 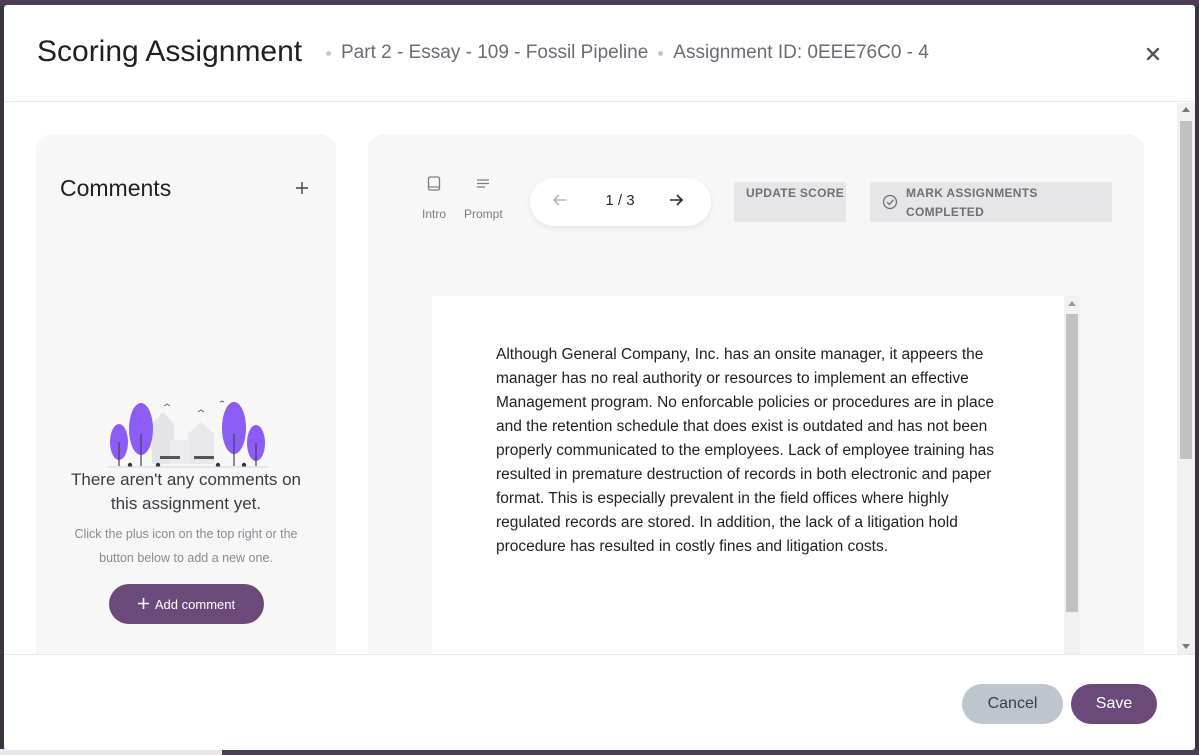 What do you see at coordinates (1153, 54) in the screenshot?
I see `close-icon` at bounding box center [1153, 54].